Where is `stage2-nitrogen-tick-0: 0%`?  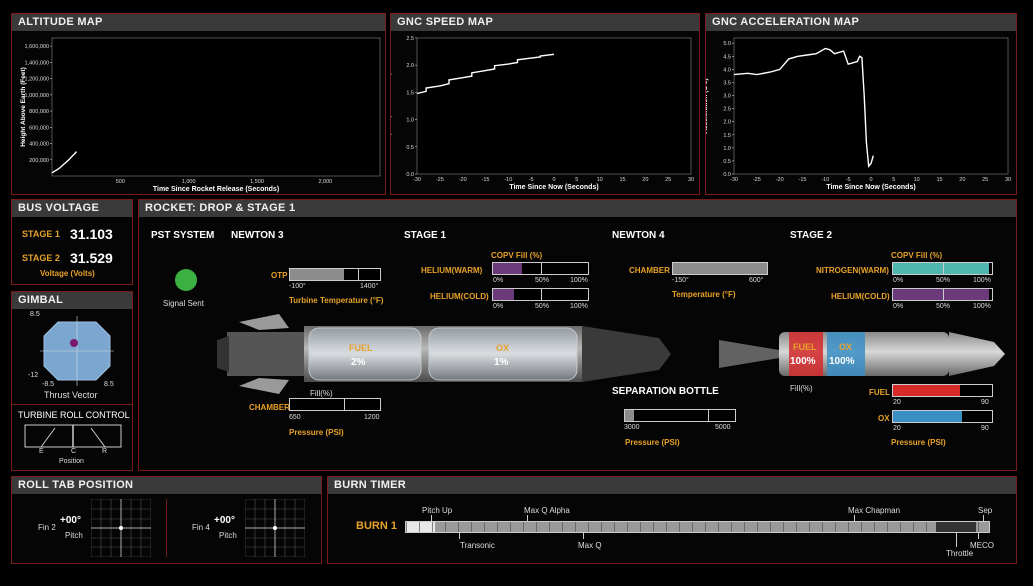
stage2-nitrogen-tick-0: 0% is located at coordinates (898, 280).